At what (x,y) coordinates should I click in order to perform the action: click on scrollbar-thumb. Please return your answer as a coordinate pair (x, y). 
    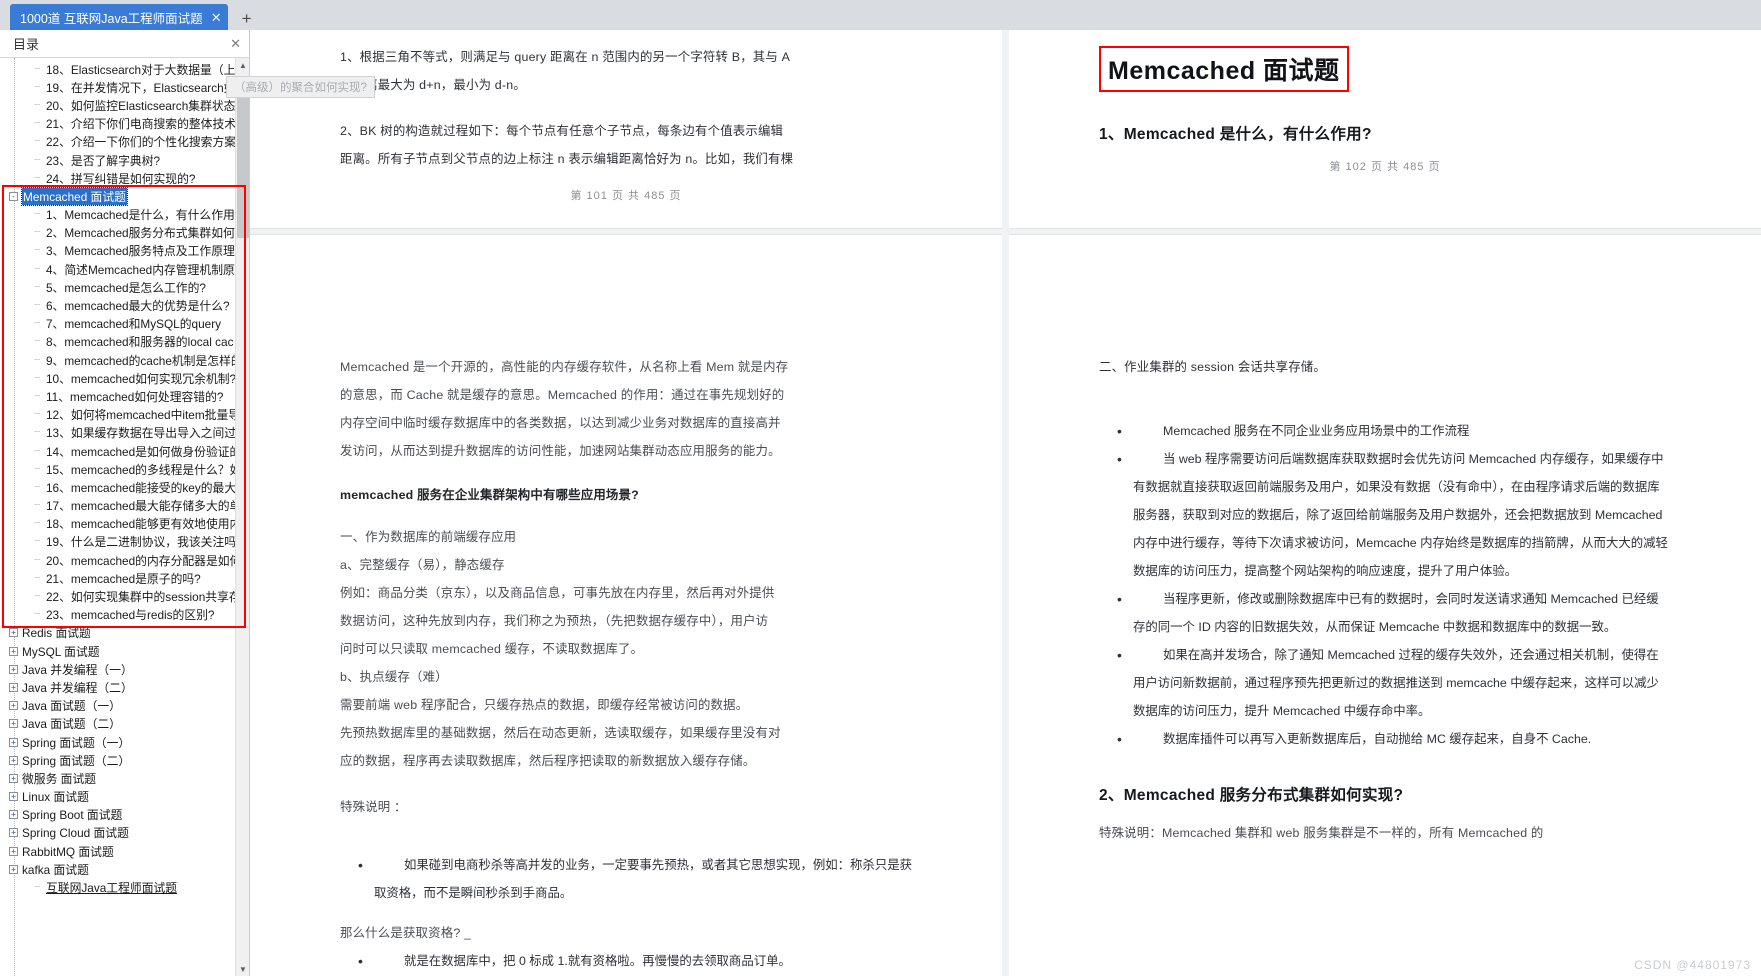
    Looking at the image, I should click on (243, 163).